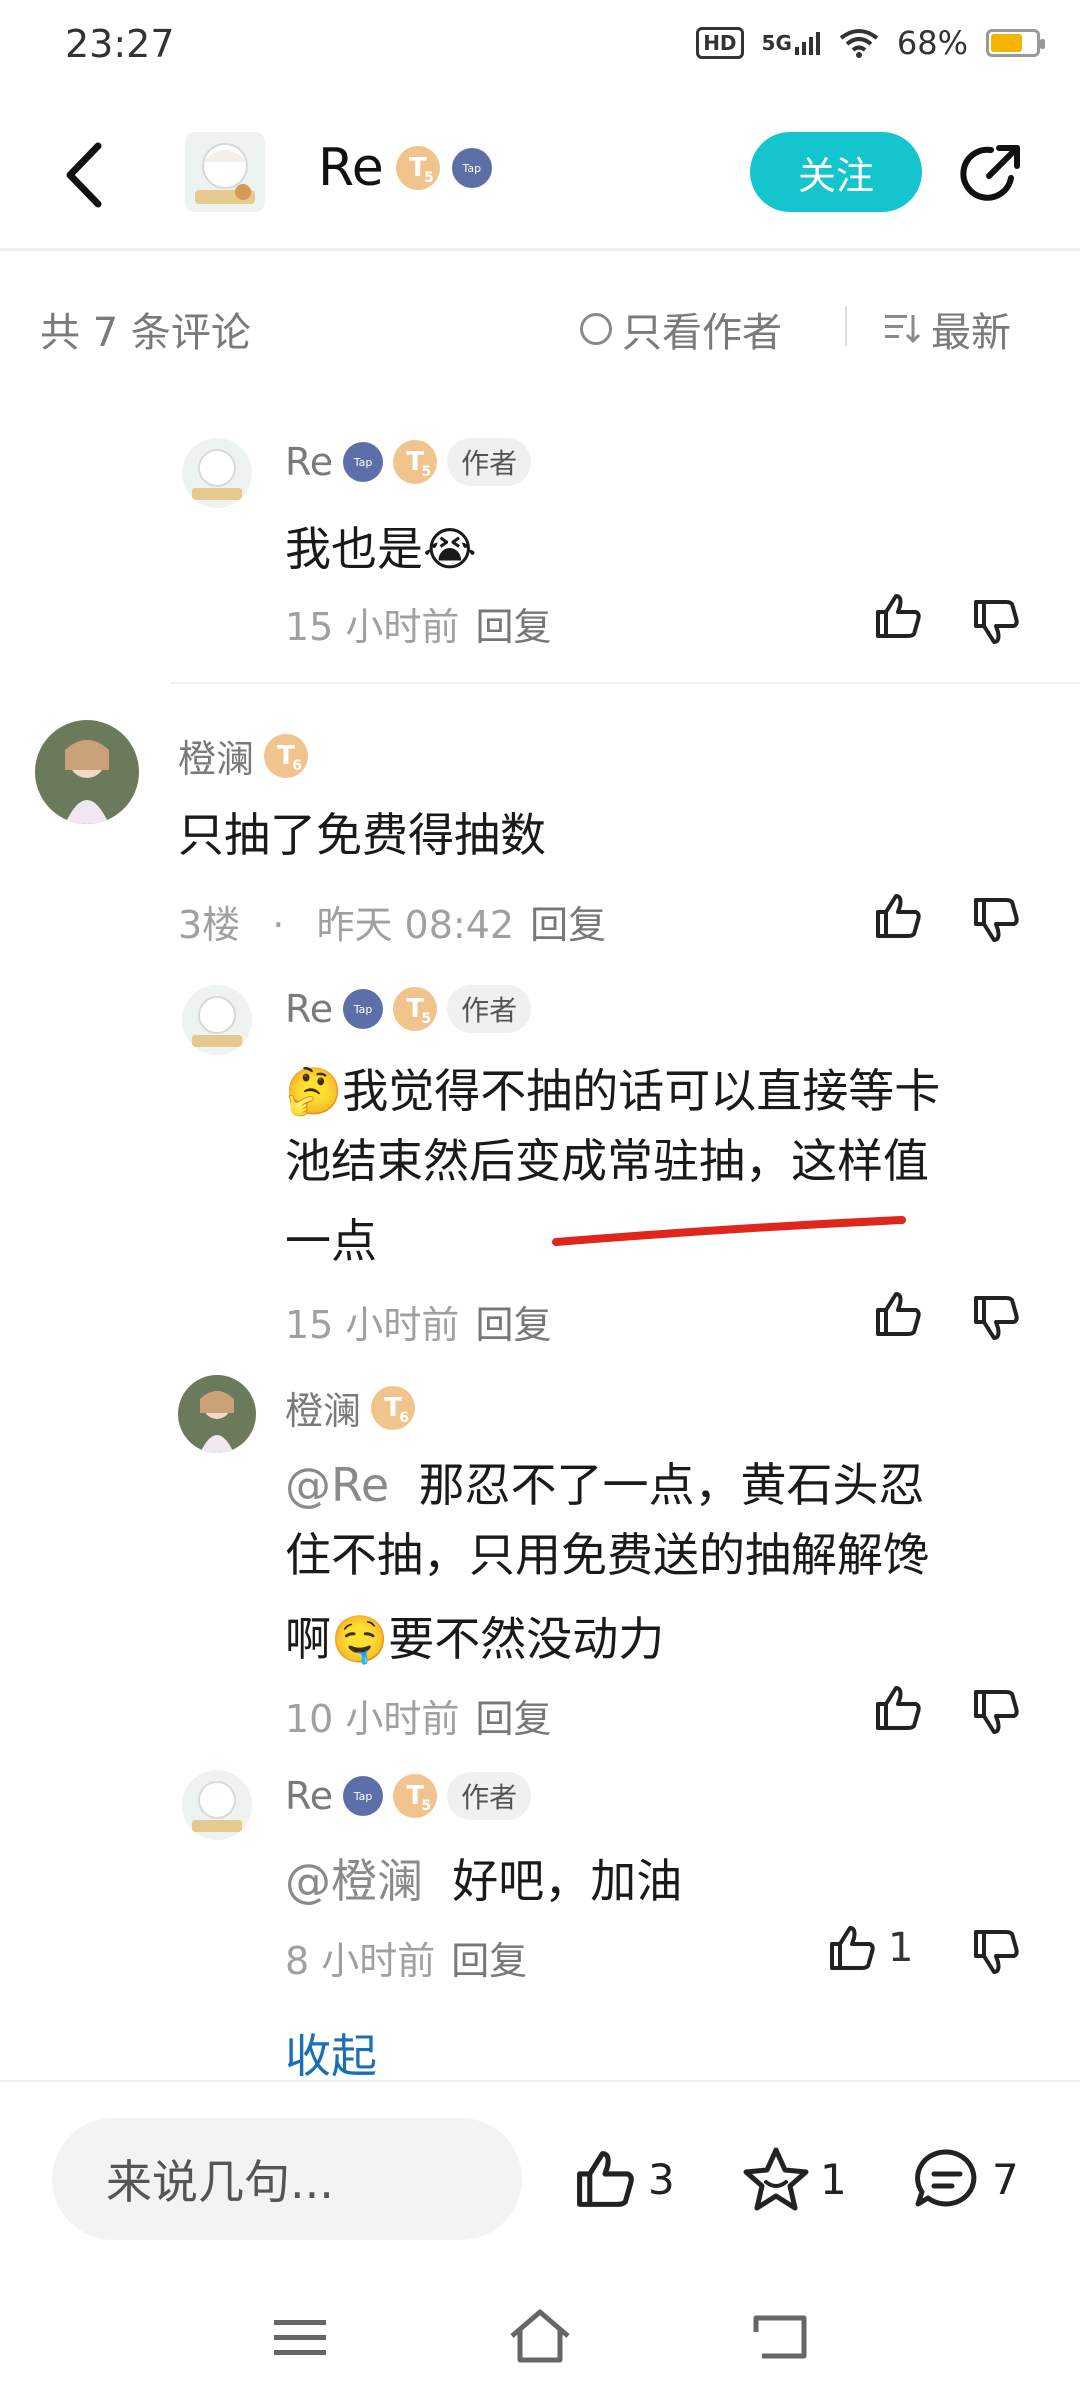 This screenshot has height=2400, width=1080. I want to click on star-icon, so click(776, 2179).